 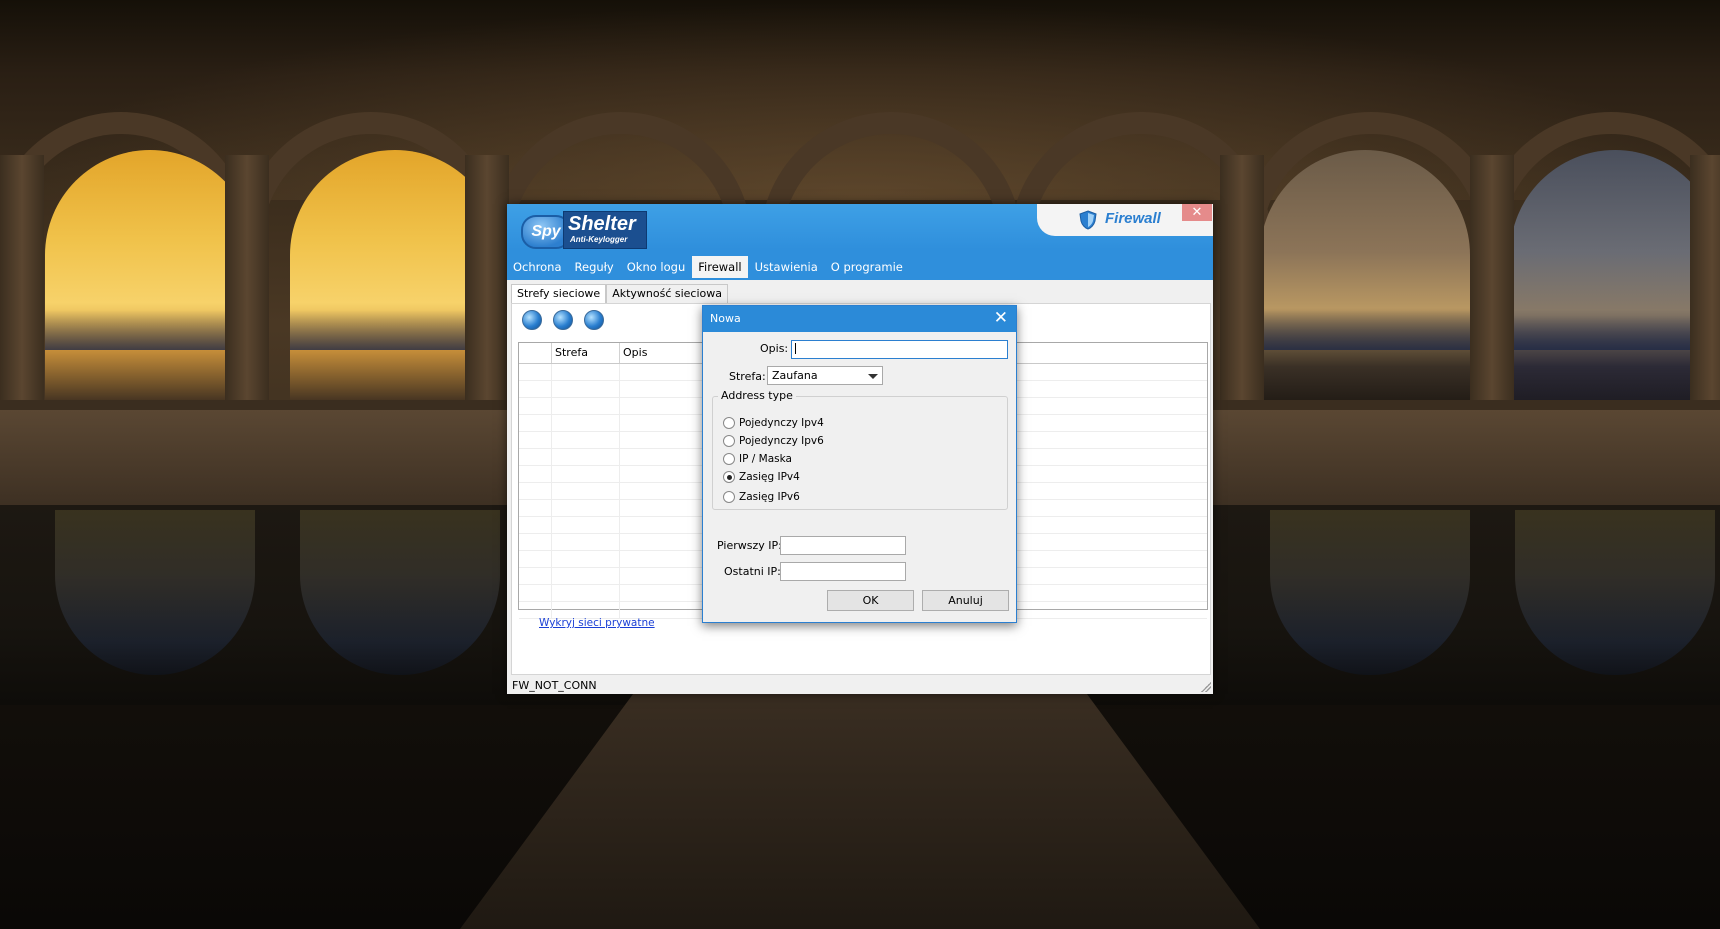 I want to click on strefa-selected-value: Zaufana, so click(x=795, y=375).